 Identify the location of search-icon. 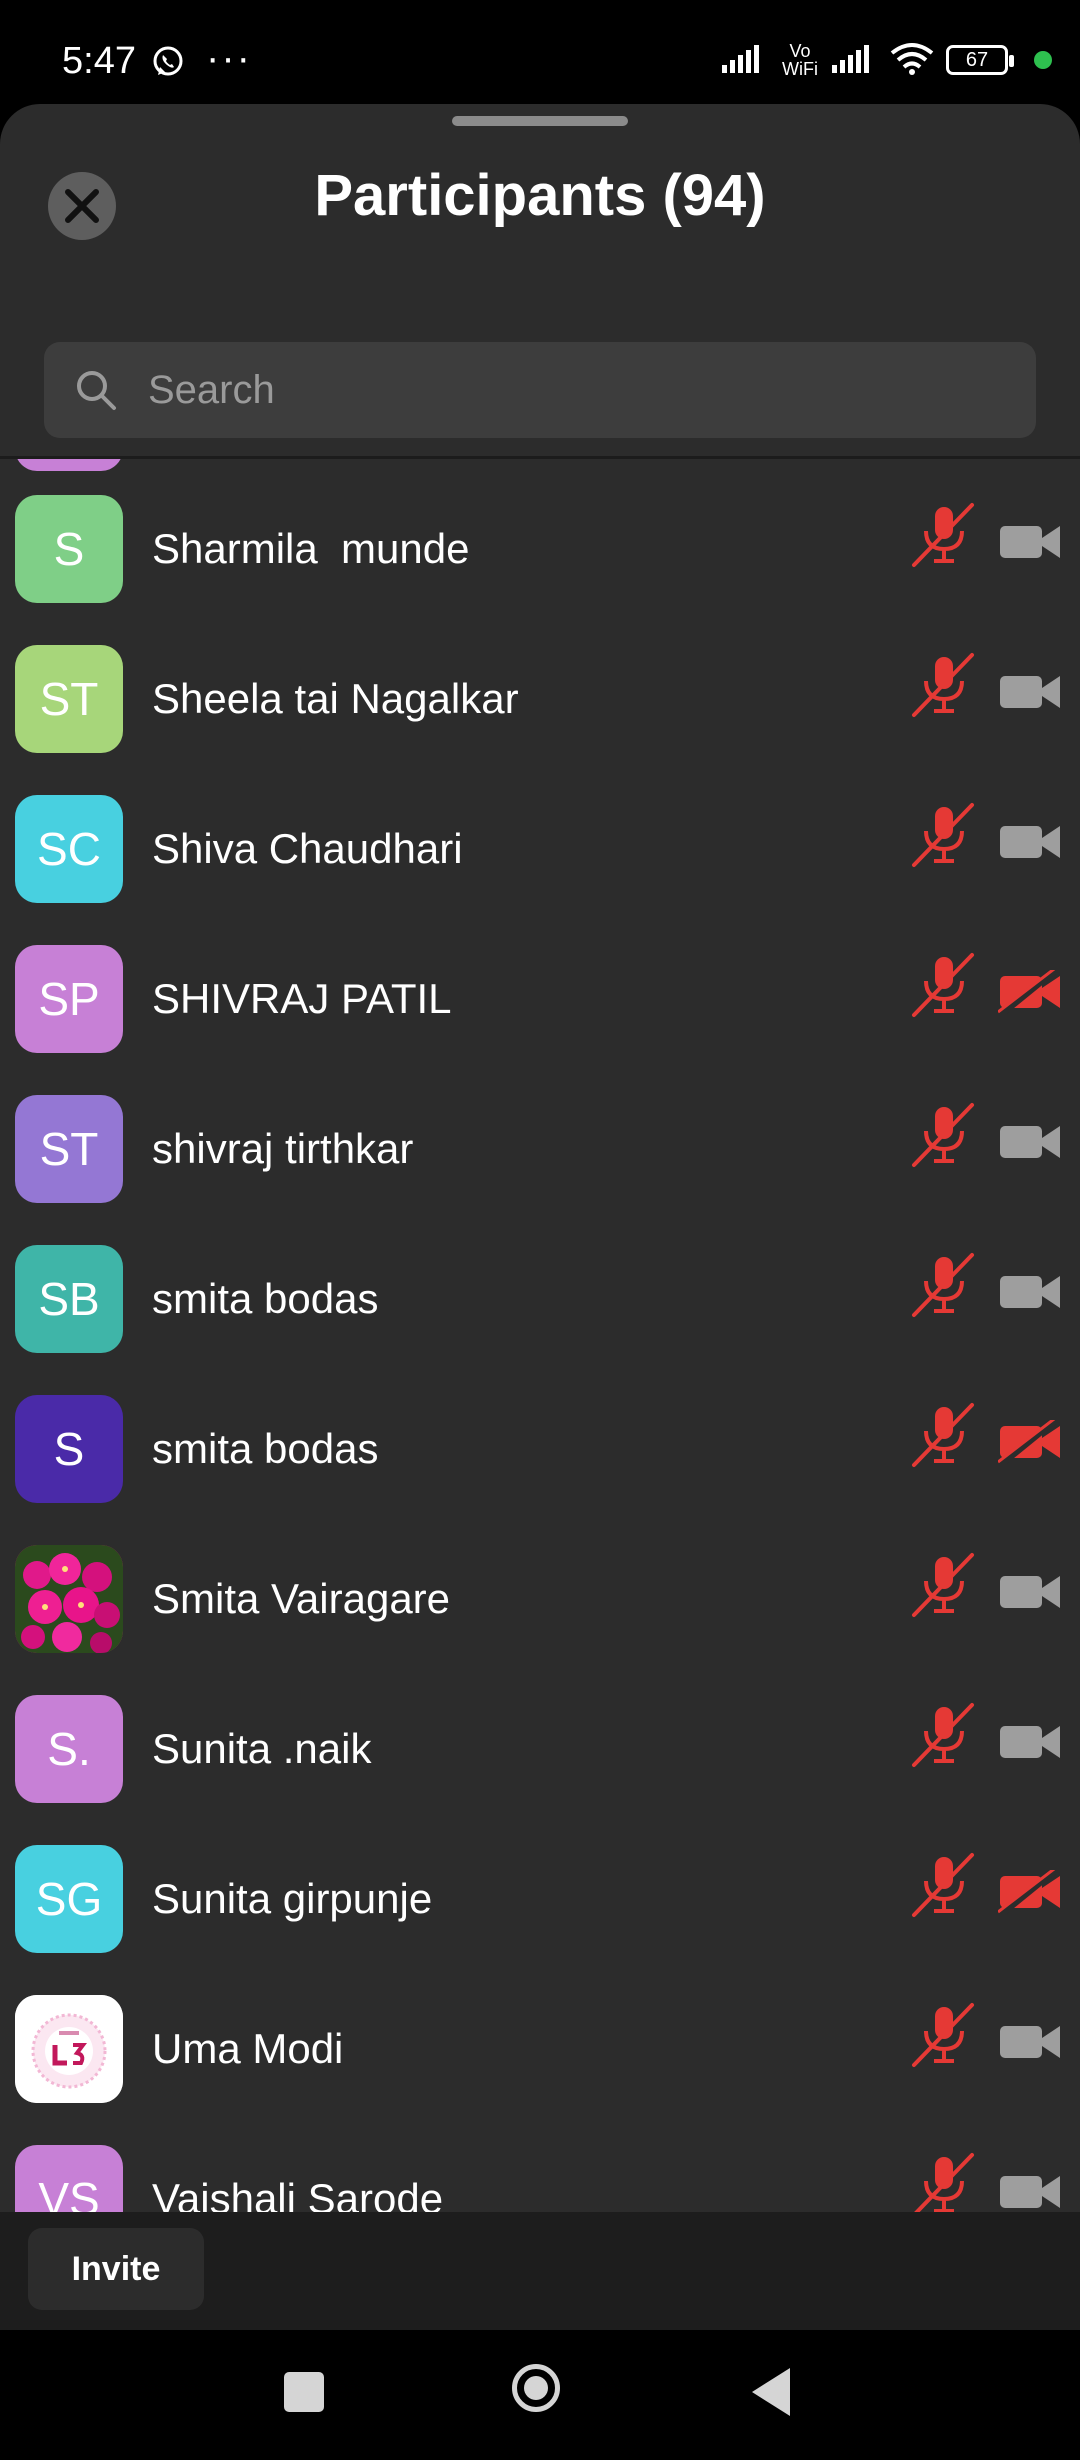
(96, 392).